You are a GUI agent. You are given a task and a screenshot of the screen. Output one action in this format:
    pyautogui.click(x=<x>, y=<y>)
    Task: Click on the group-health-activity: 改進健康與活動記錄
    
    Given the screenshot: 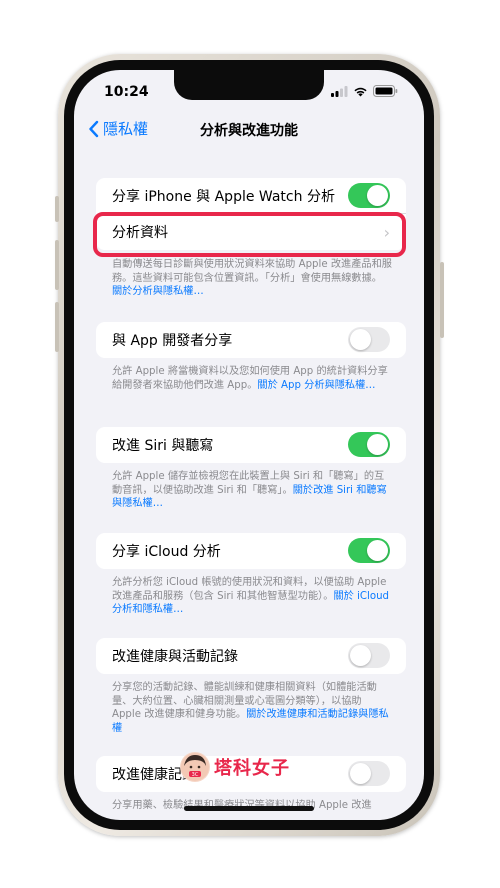 What is the action you would take?
    pyautogui.click(x=251, y=656)
    